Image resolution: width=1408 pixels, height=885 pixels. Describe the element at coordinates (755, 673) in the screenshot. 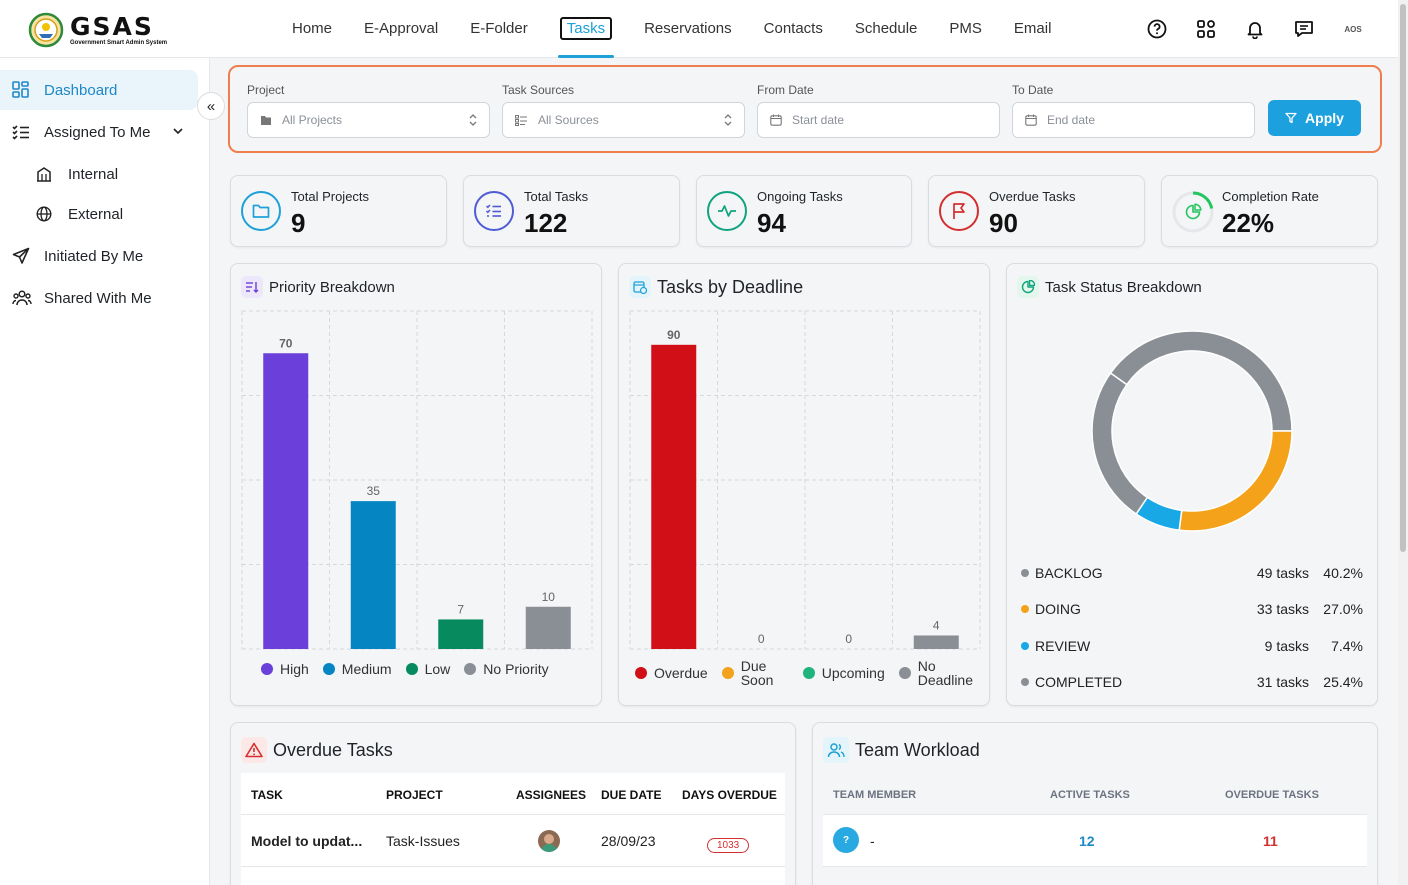

I see `legend-item: Due Soon` at that location.